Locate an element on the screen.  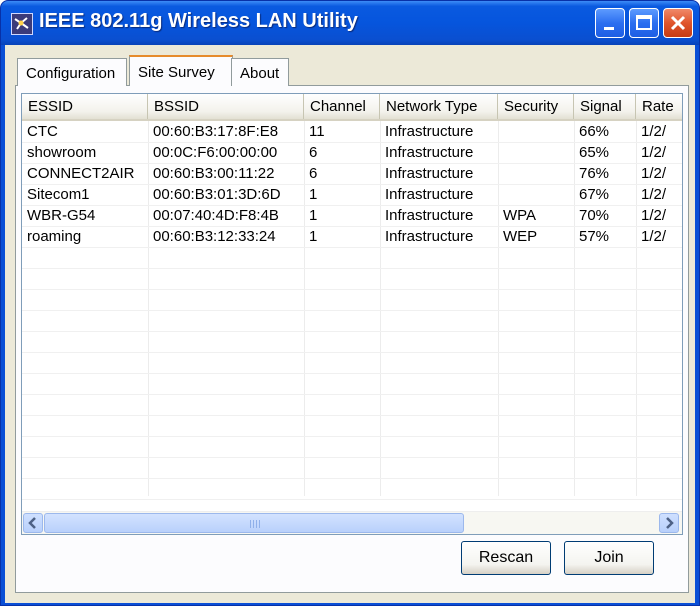
tab-configuration: Configuration is located at coordinates (72, 72).